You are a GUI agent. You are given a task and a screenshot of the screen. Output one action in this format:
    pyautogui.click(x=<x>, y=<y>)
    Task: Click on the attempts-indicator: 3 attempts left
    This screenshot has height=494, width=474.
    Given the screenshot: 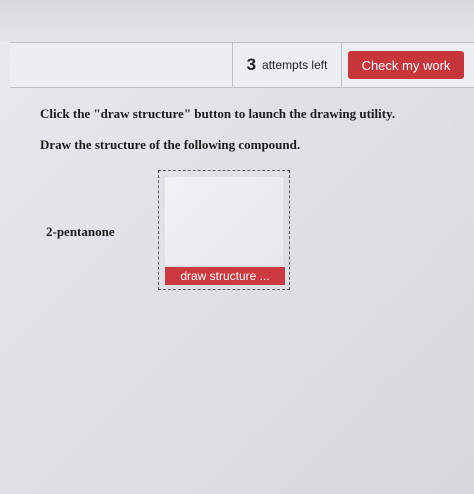 What is the action you would take?
    pyautogui.click(x=287, y=65)
    